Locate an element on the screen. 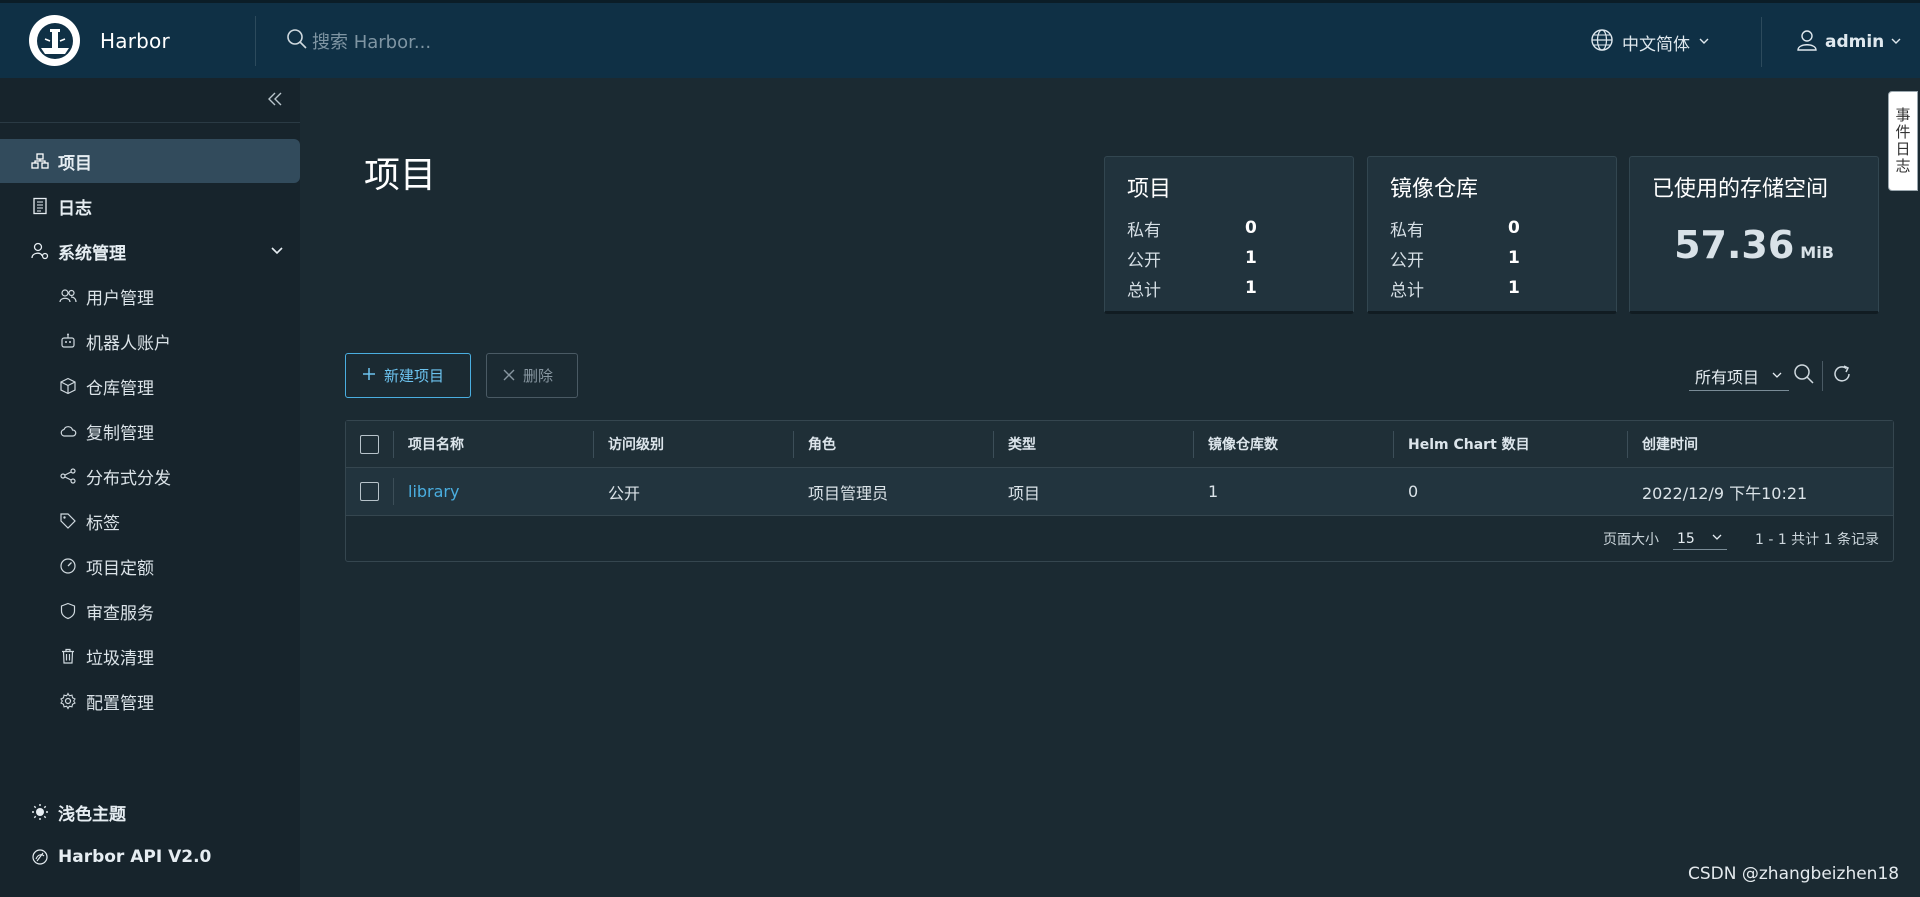  robot-icon is located at coordinates (68, 341).